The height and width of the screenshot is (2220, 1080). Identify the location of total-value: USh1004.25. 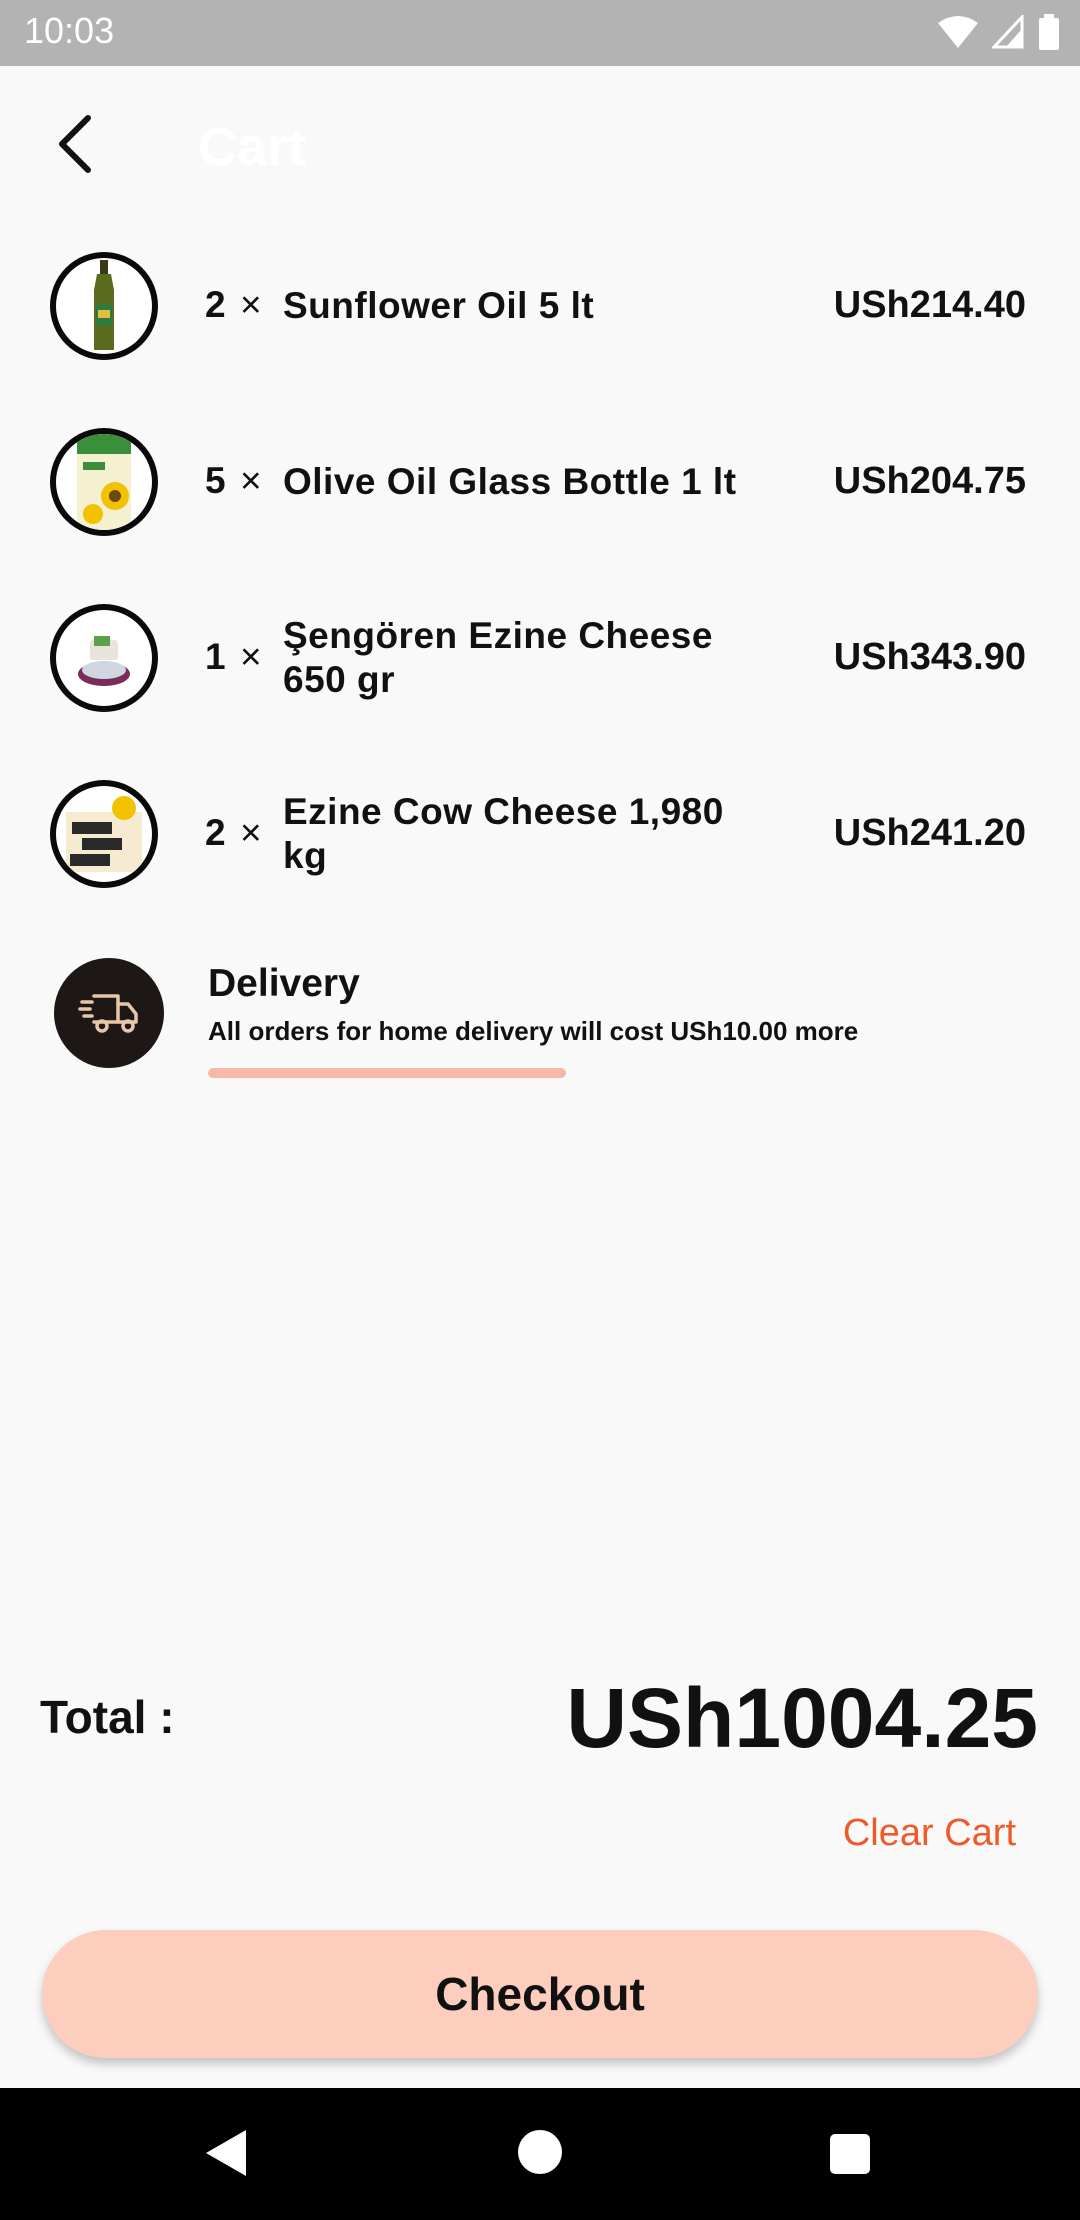
(802, 1718).